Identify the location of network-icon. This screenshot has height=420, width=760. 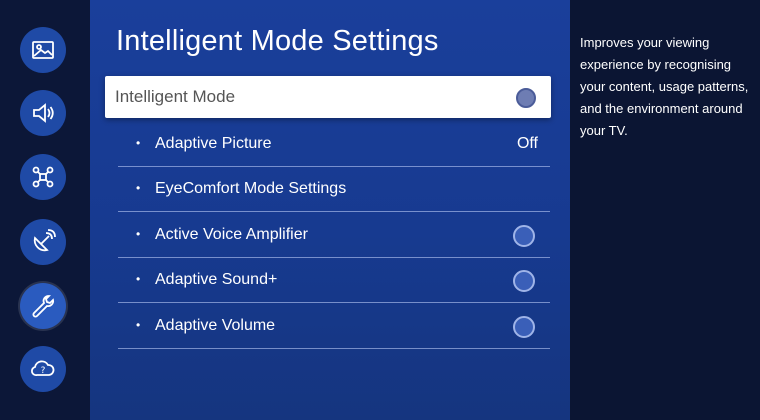
(43, 177).